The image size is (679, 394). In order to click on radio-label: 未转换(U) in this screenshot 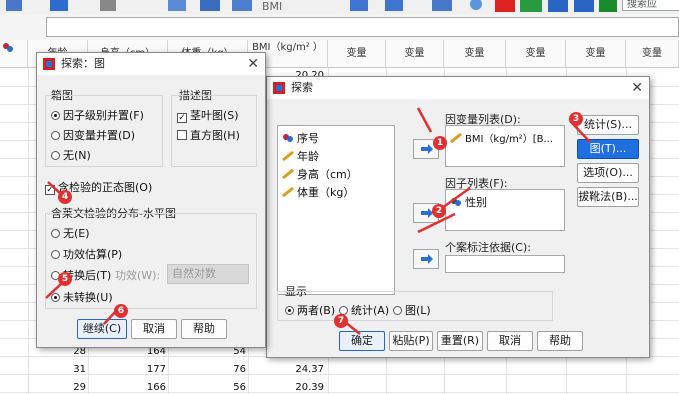, I will do `click(88, 297)`.